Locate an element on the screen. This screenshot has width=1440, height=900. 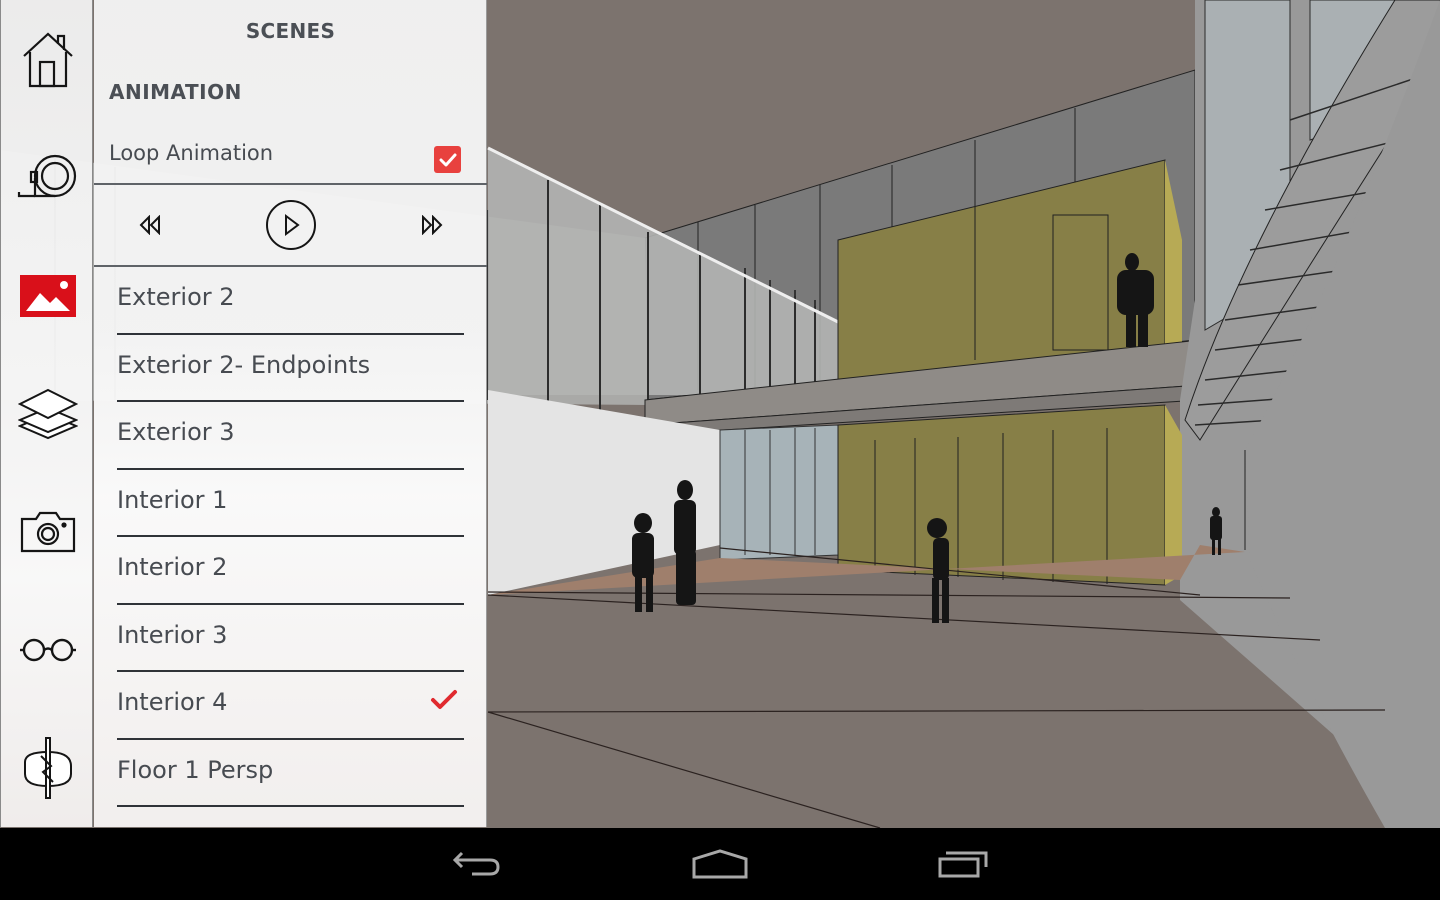
scene-label: Interior 4 is located at coordinates (172, 702).